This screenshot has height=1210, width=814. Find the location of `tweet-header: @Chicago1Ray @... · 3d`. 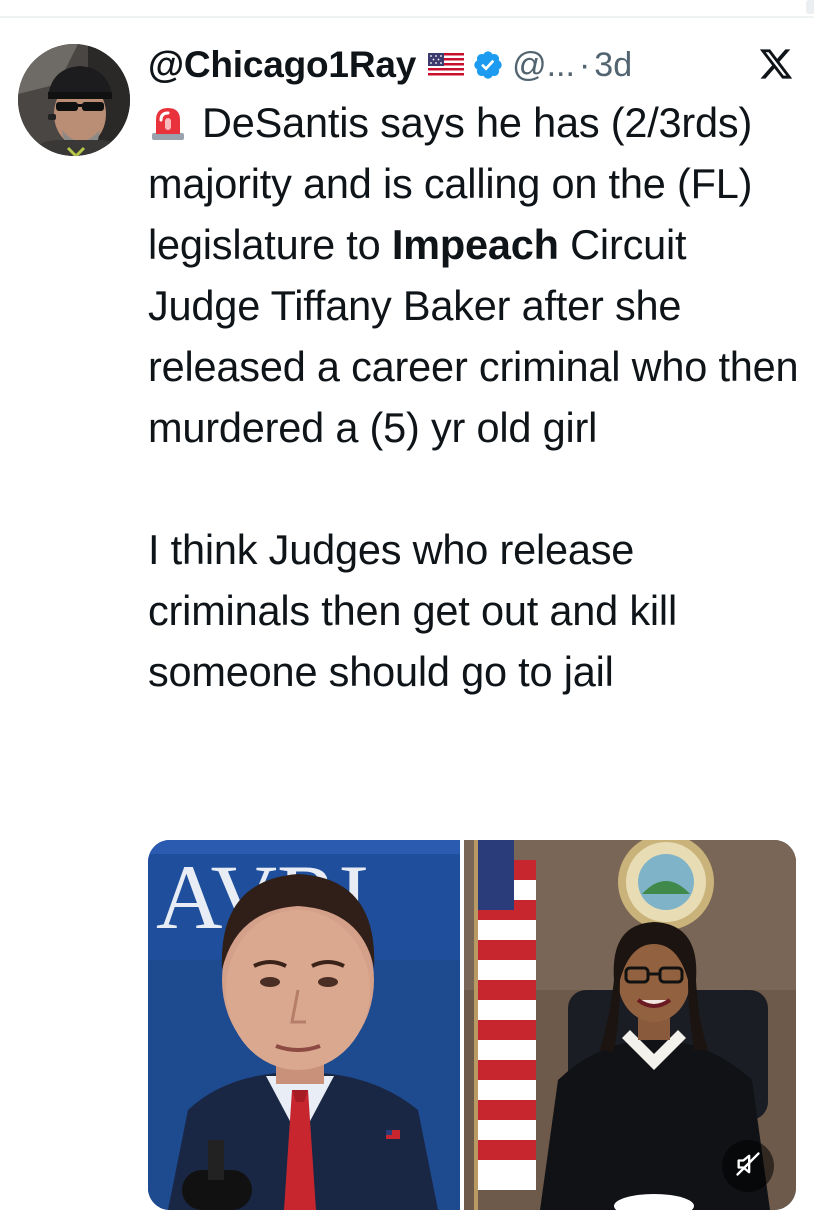

tweet-header: @Chicago1Ray @... · 3d is located at coordinates (473, 65).